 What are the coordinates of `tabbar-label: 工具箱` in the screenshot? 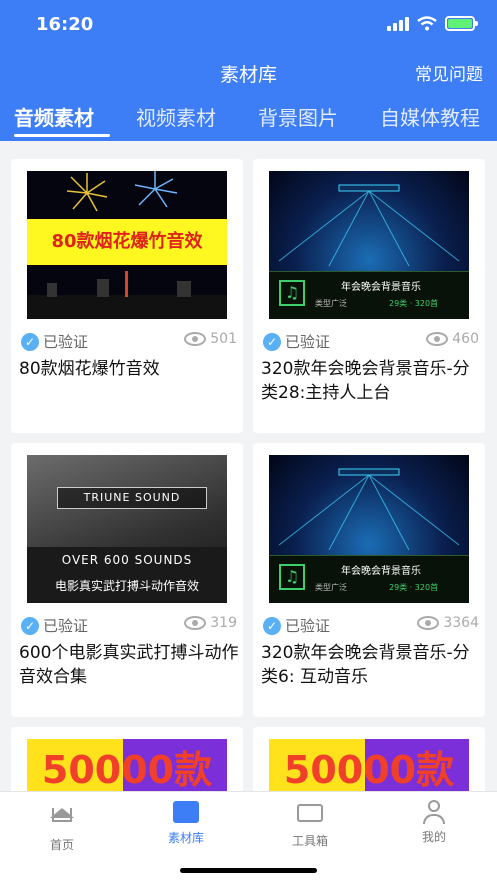 It's located at (309, 841).